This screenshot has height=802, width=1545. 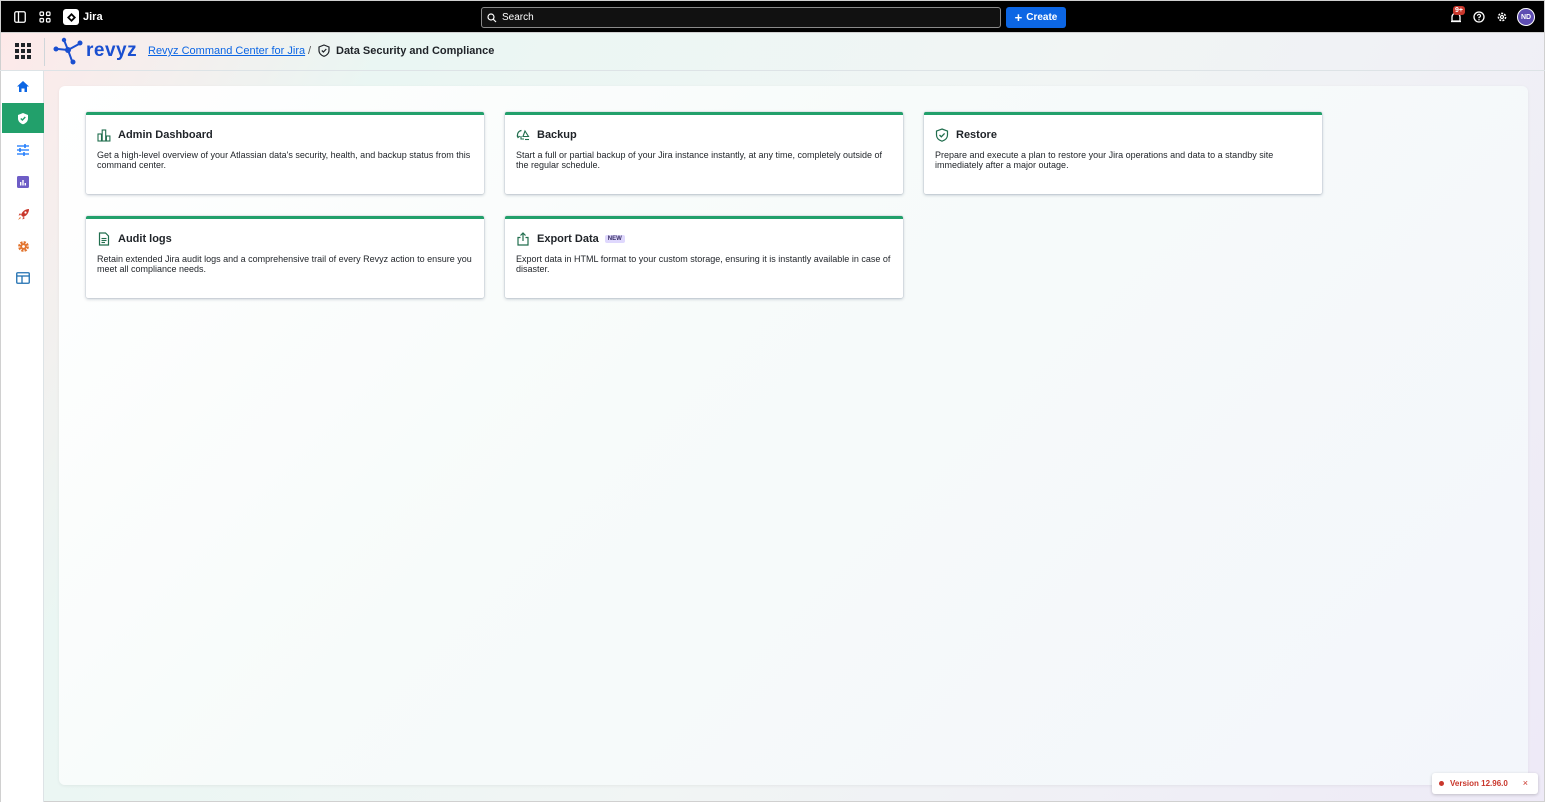 I want to click on nav-getting-started, so click(x=23, y=214).